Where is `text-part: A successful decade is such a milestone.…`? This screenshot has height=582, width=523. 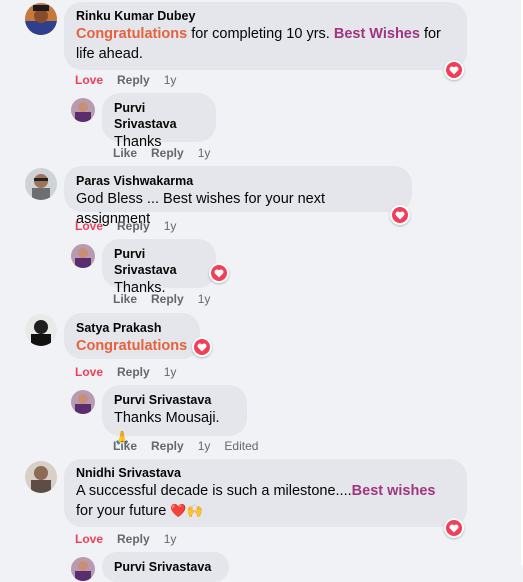 text-part: A successful decade is such a milestone.… is located at coordinates (214, 491).